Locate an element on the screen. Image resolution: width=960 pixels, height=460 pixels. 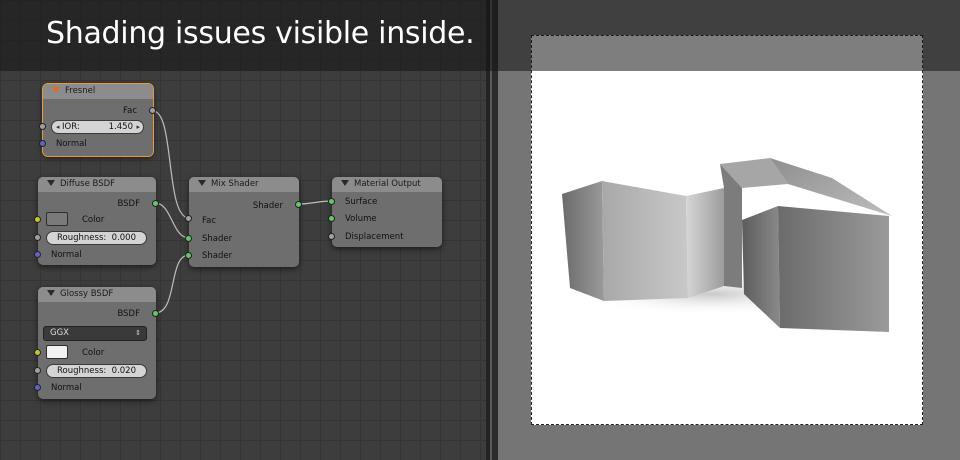
glossy-bsdf-output-socket is located at coordinates (155, 313).